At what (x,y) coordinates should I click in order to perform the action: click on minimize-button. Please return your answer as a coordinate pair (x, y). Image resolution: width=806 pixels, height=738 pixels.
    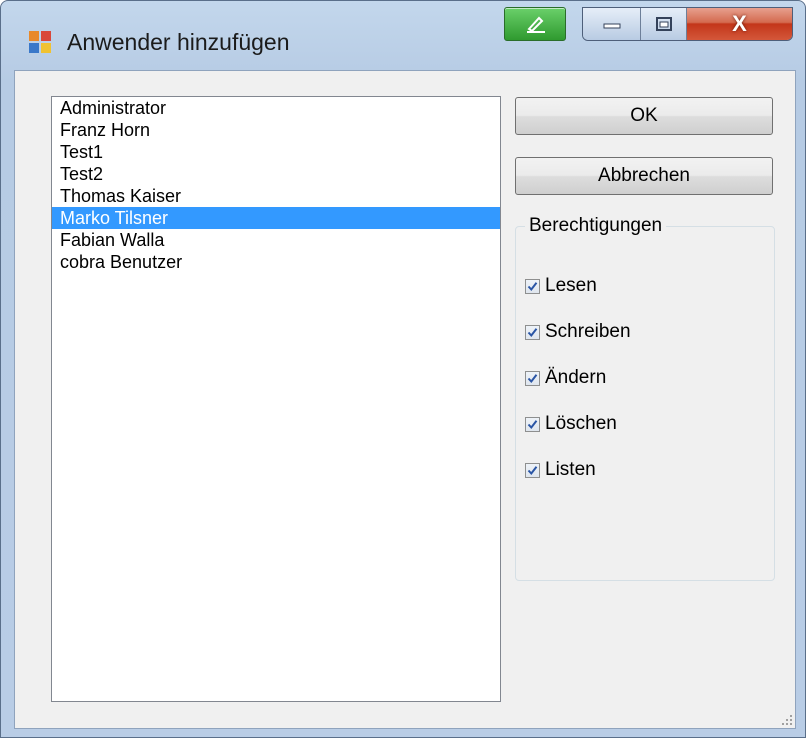
    Looking at the image, I should click on (612, 24).